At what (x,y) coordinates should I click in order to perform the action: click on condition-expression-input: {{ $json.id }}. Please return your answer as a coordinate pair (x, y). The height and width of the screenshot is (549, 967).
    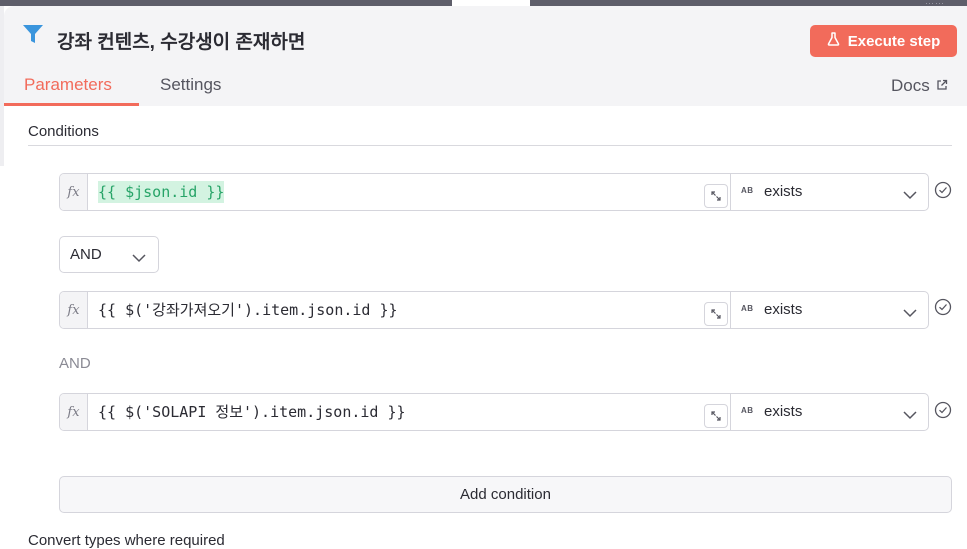
    Looking at the image, I should click on (161, 192).